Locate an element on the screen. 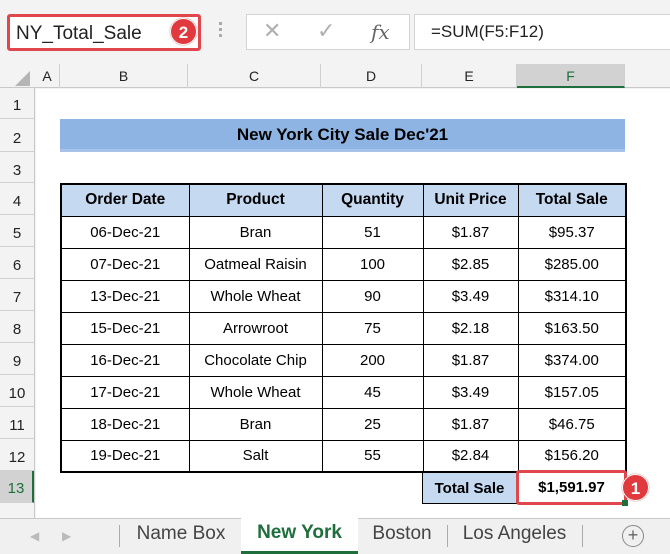  header-order-date: Order Date is located at coordinates (125, 200).